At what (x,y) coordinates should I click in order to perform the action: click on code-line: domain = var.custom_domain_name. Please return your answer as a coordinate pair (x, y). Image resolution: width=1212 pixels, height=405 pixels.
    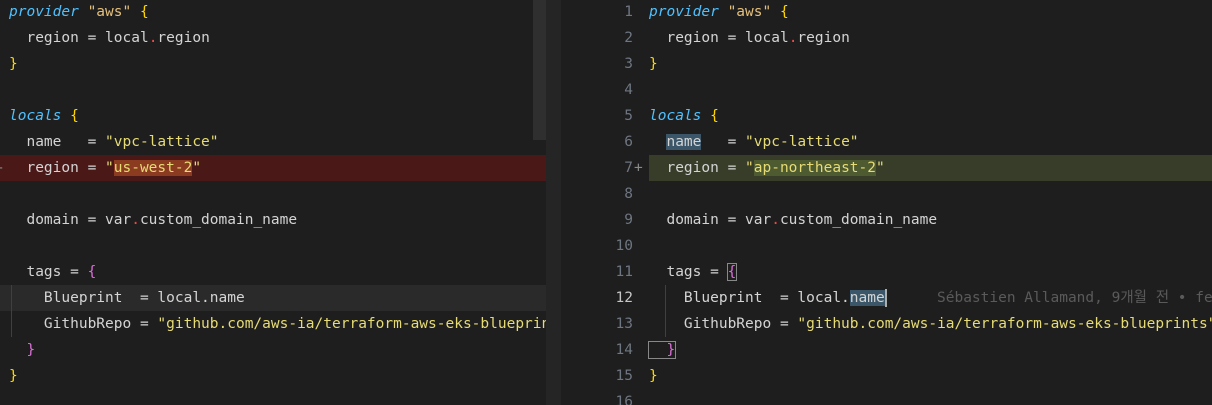
    Looking at the image, I should click on (273, 220).